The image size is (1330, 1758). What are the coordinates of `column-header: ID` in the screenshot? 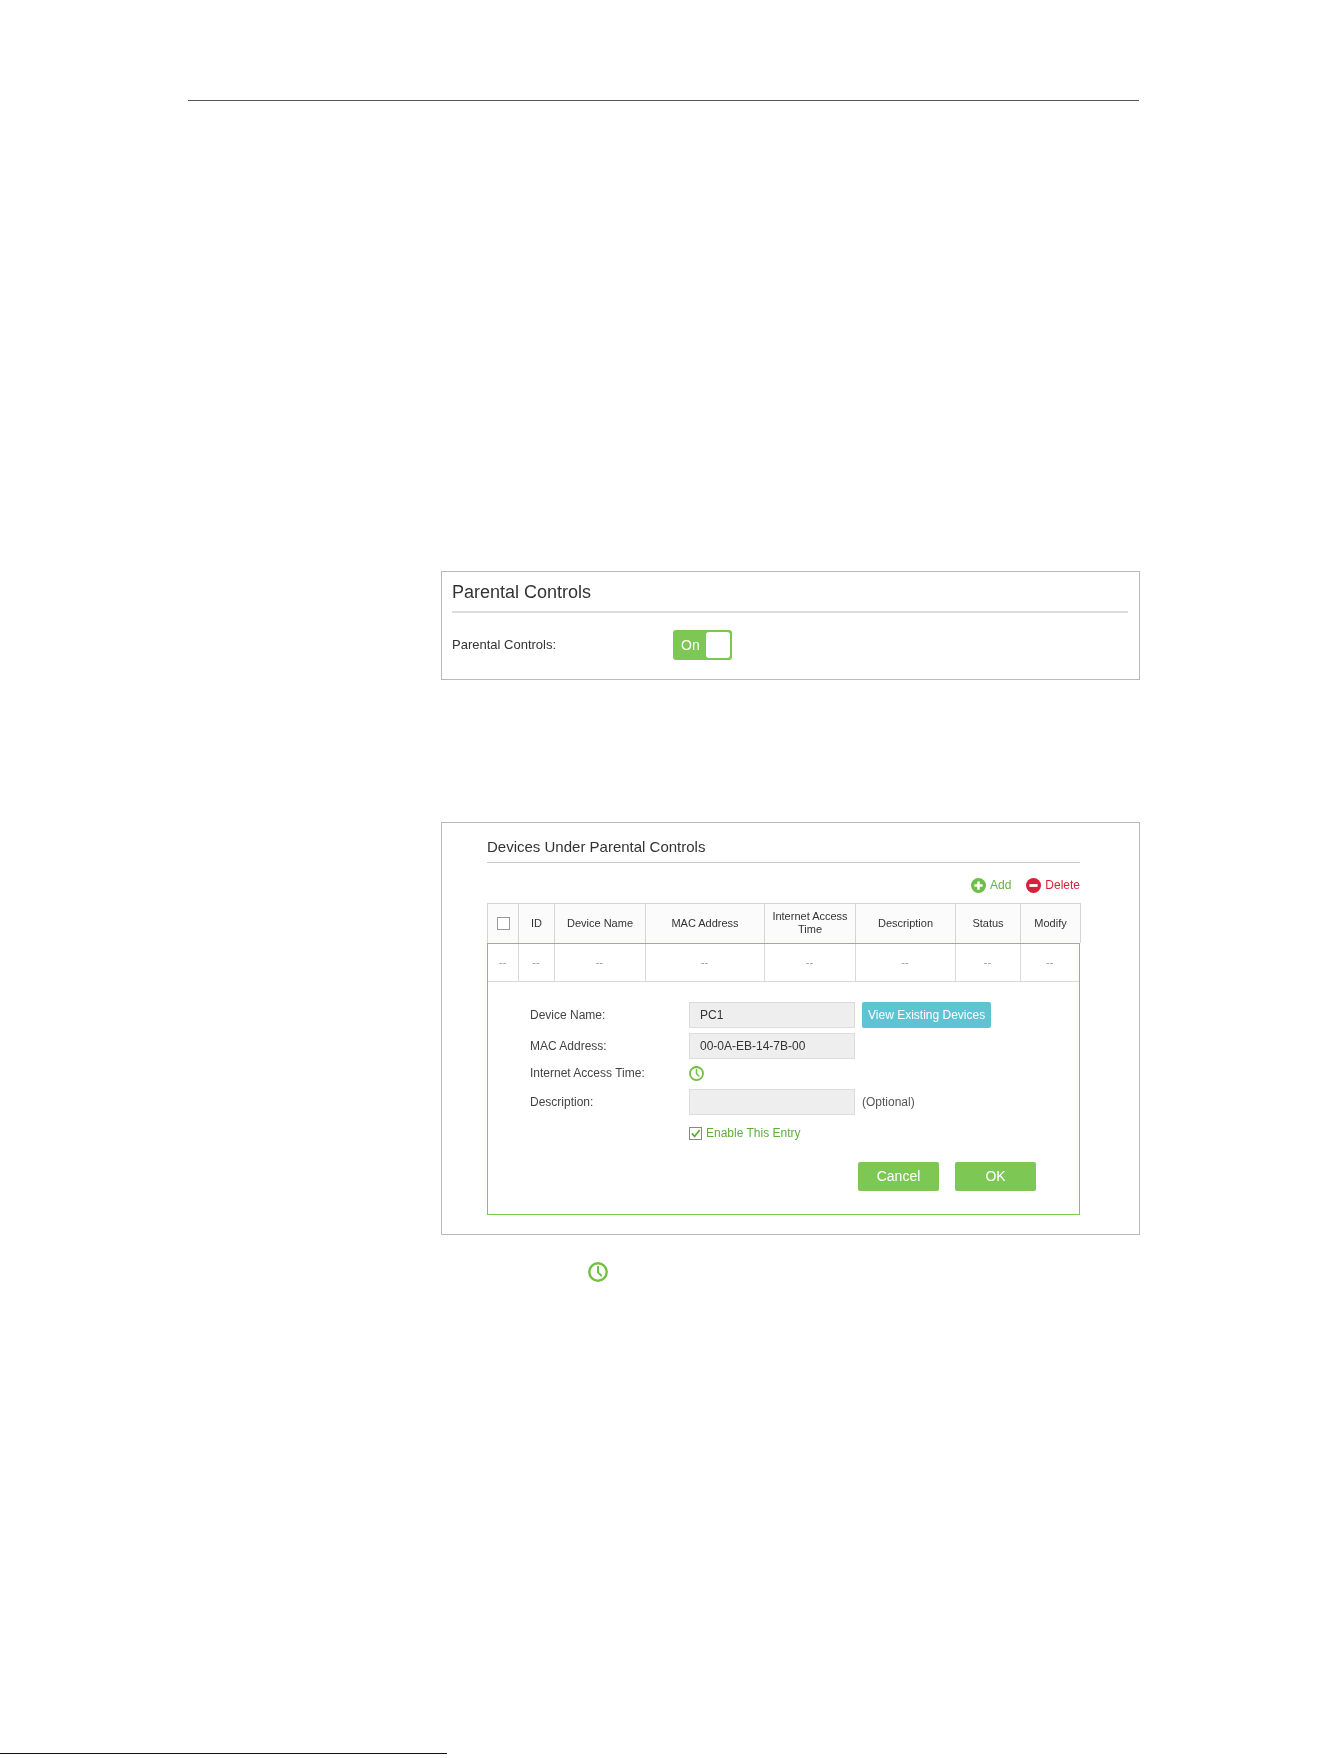 It's located at (536, 923).